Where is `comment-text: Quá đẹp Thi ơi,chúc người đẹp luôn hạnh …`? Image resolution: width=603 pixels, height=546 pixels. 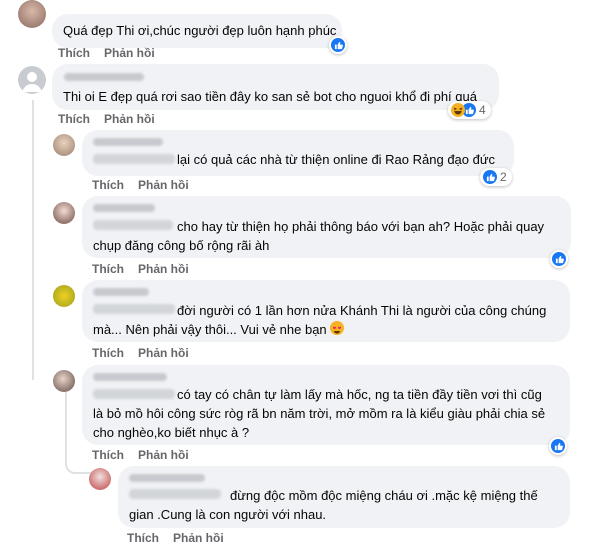 comment-text: Quá đẹp Thi ơi,chúc người đẹp luôn hạnh … is located at coordinates (200, 30).